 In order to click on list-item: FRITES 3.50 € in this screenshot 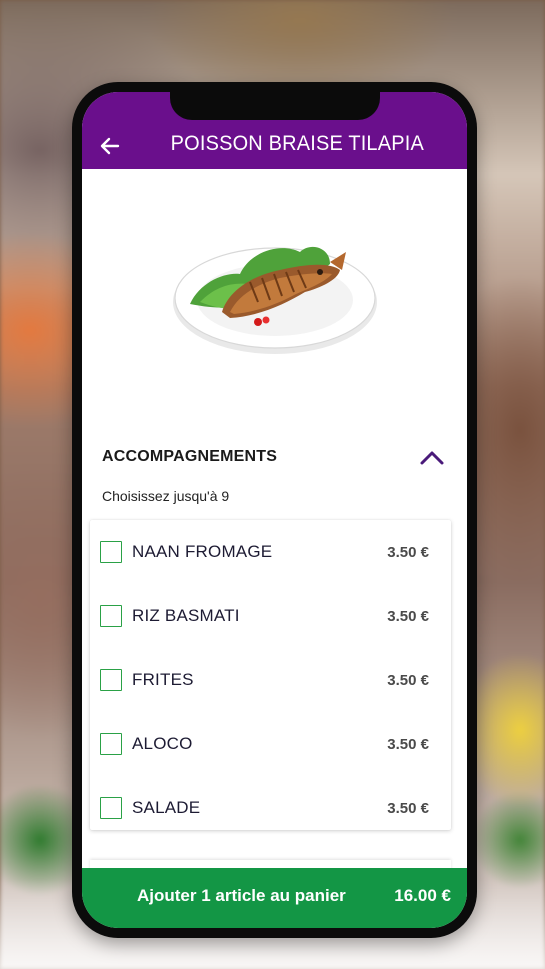, I will do `click(270, 680)`.